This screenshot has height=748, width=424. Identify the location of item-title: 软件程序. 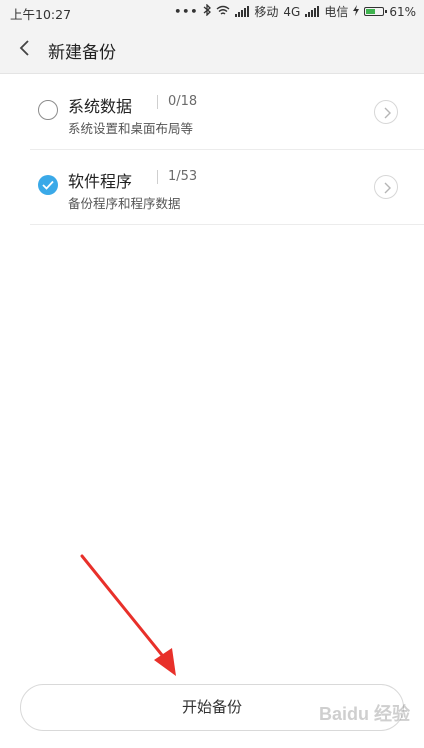
(100, 181).